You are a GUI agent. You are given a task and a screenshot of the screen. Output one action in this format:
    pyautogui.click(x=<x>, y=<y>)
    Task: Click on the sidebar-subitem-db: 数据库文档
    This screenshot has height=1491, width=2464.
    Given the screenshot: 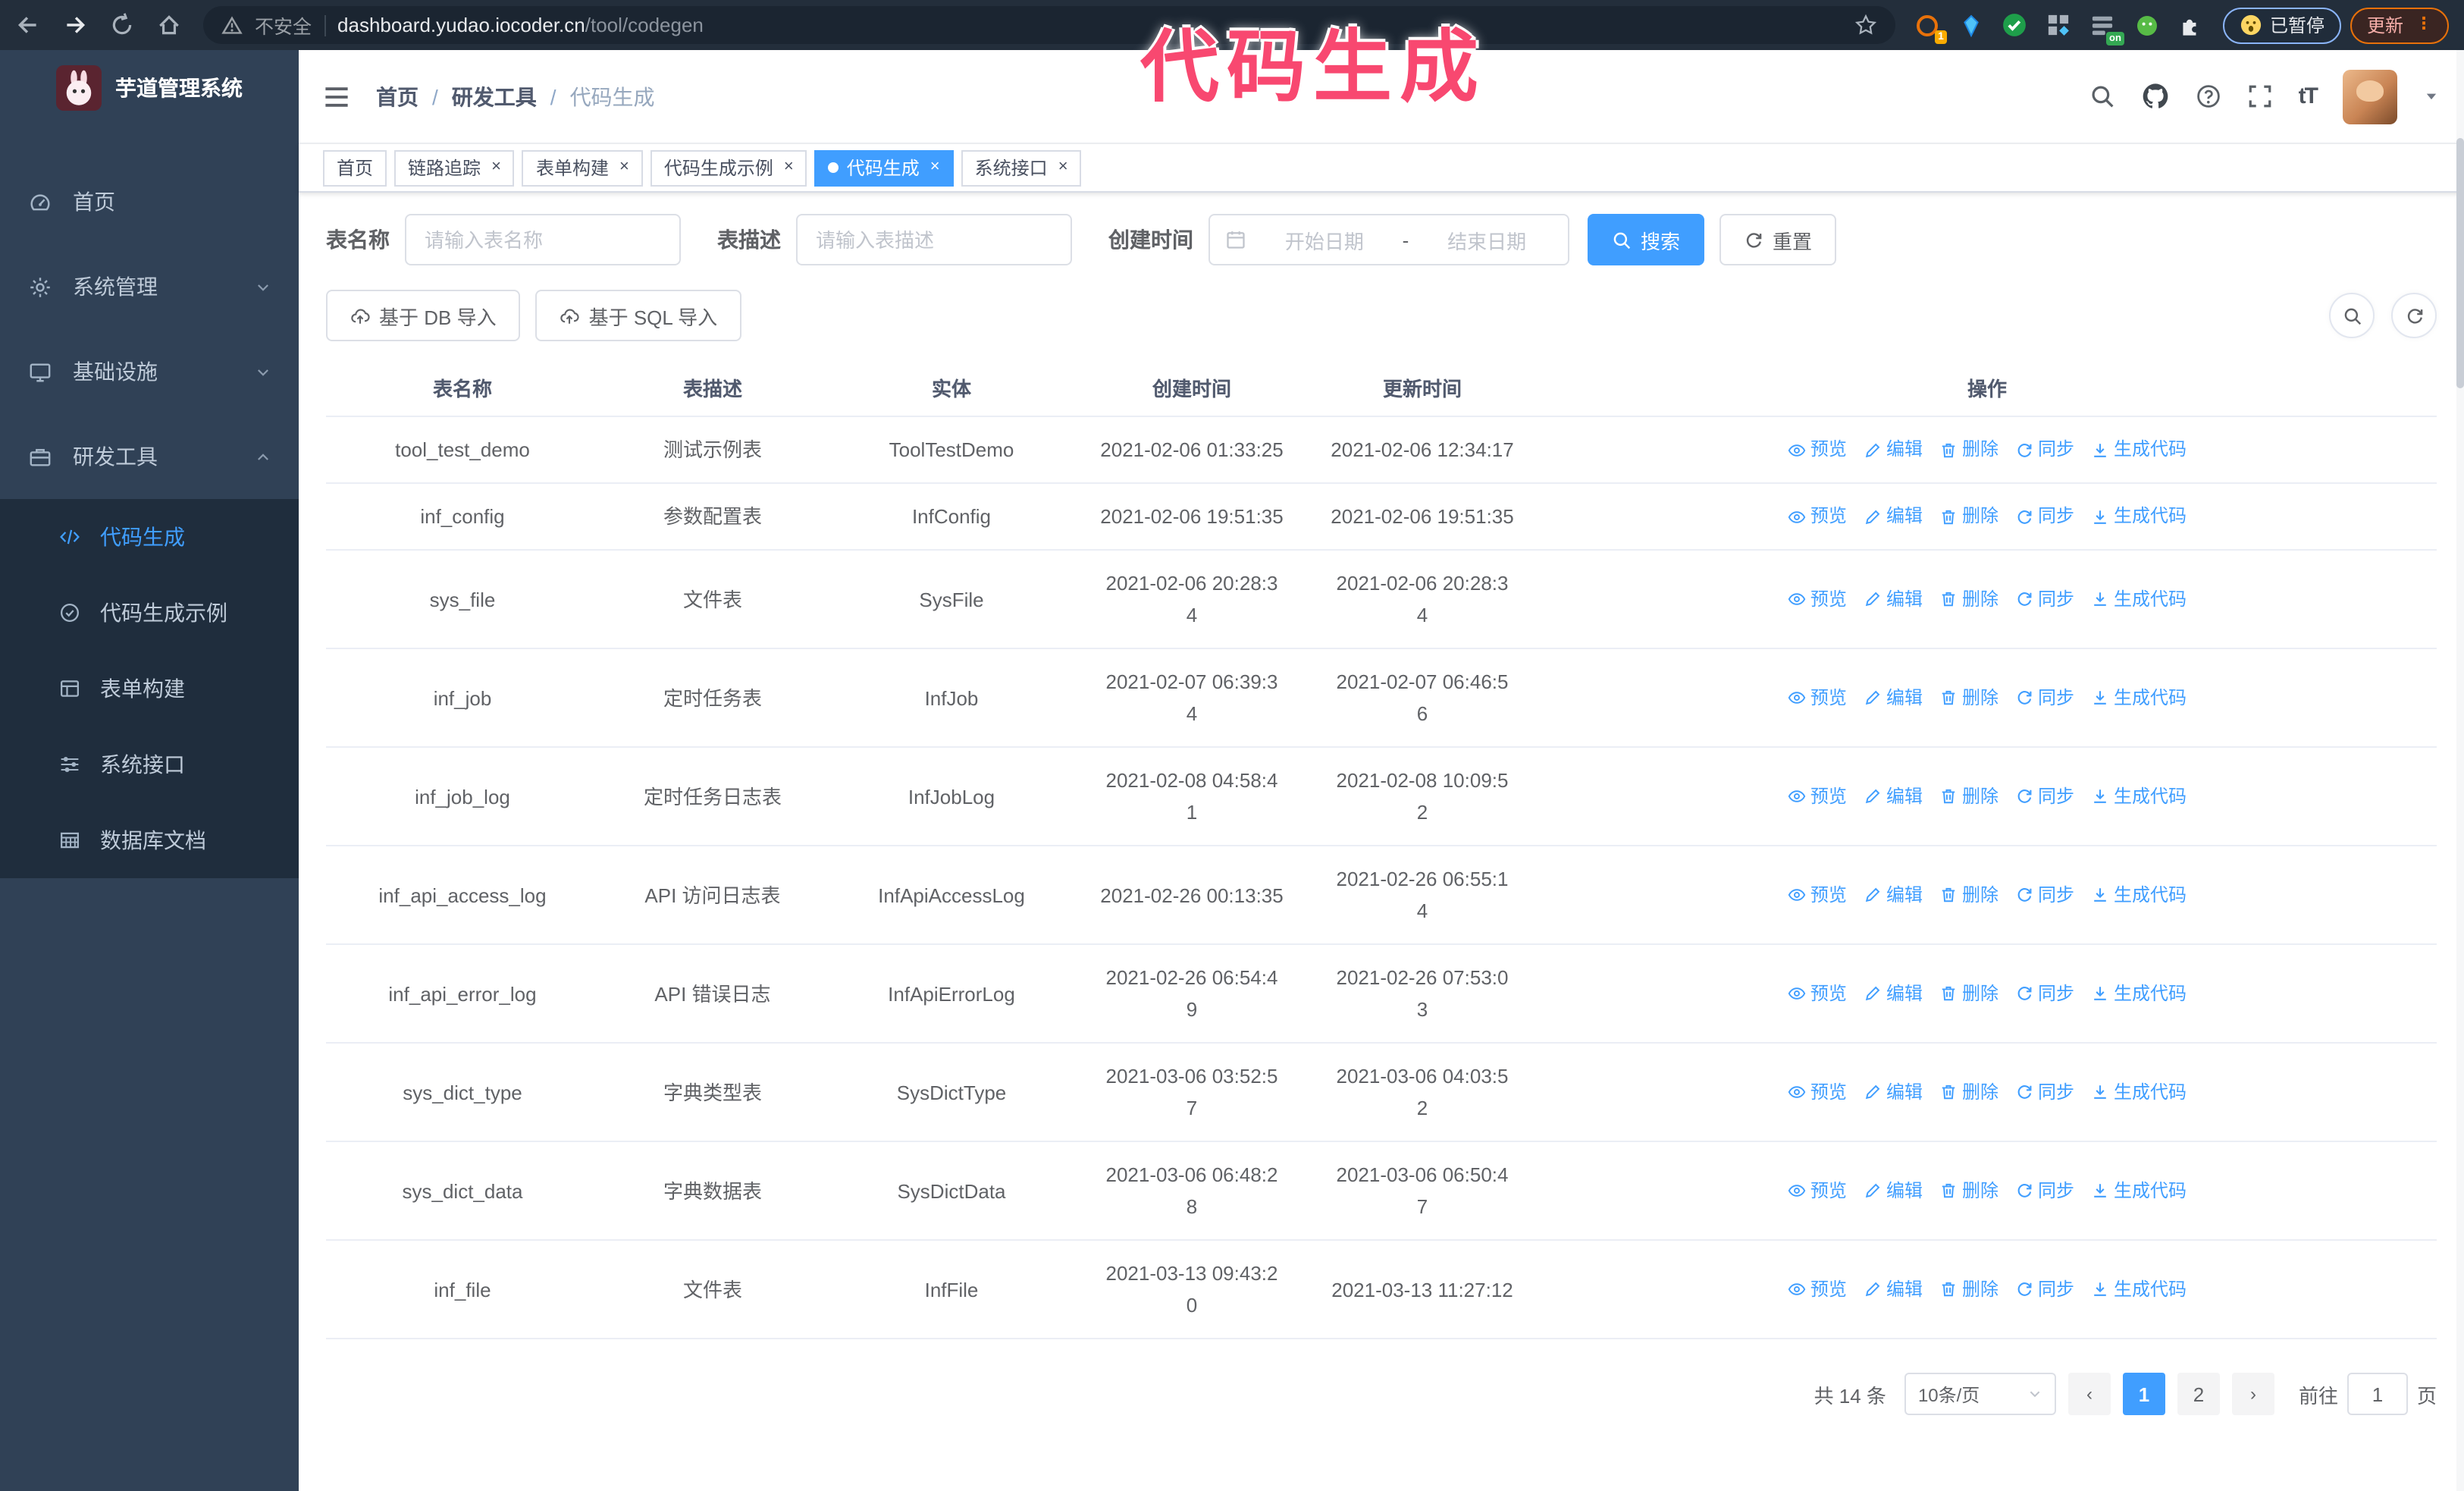 What is the action you would take?
    pyautogui.click(x=150, y=840)
    